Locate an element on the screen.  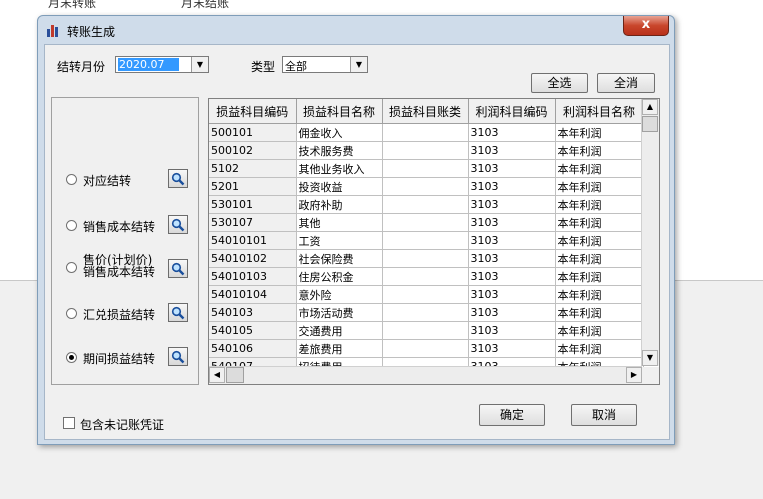
table-cell: 工资 is located at coordinates (339, 240).